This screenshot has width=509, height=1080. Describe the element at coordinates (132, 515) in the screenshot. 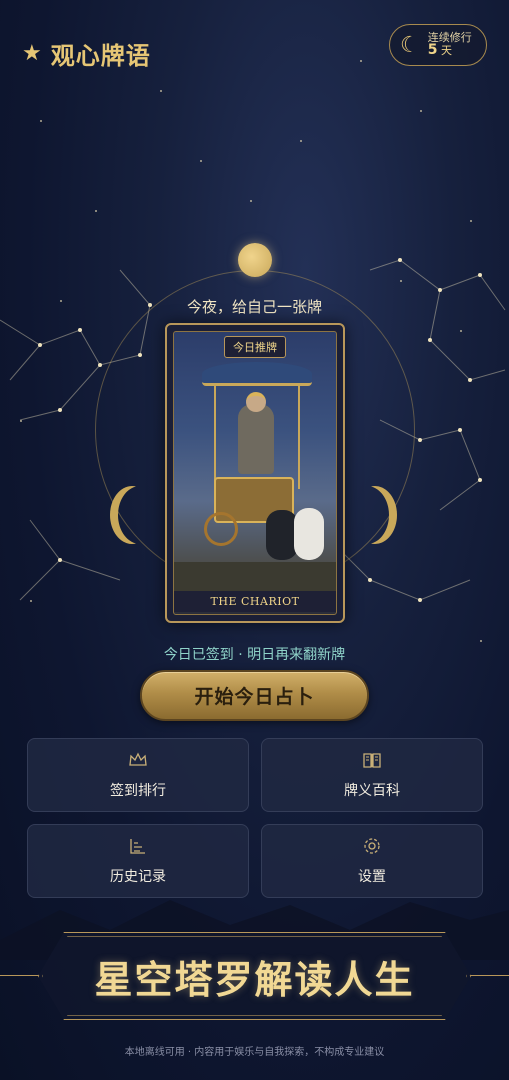

I see `crescent-moon-left-icon` at that location.